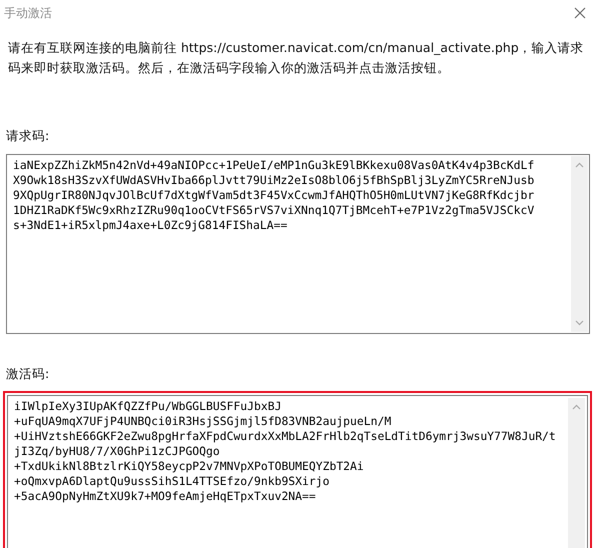 The image size is (596, 548). What do you see at coordinates (28, 136) in the screenshot?
I see `field-label: 请求码:` at bounding box center [28, 136].